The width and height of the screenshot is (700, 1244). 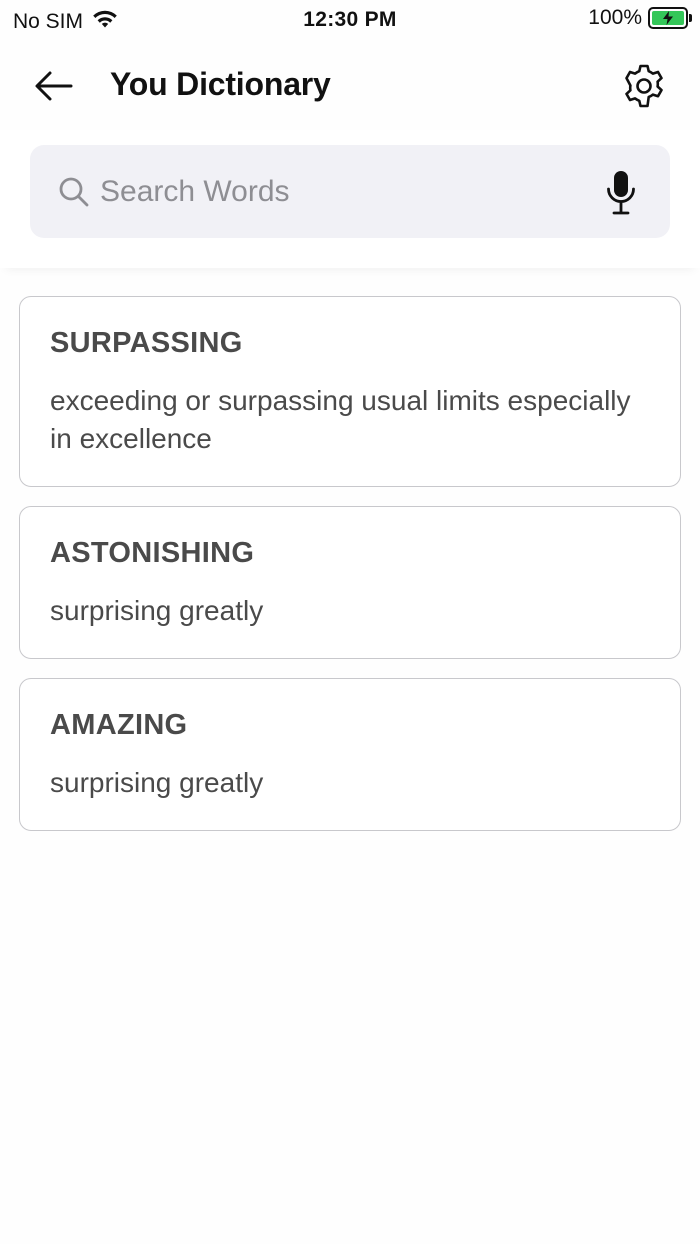 I want to click on battery-icon, so click(x=670, y=18).